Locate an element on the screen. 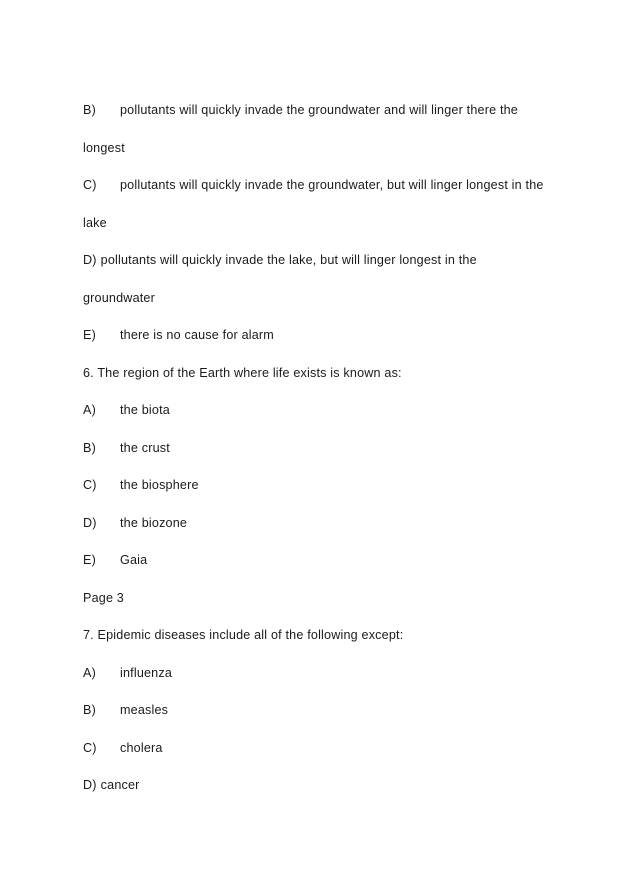  option-text-q7-opt-d: cancer is located at coordinates (120, 785).